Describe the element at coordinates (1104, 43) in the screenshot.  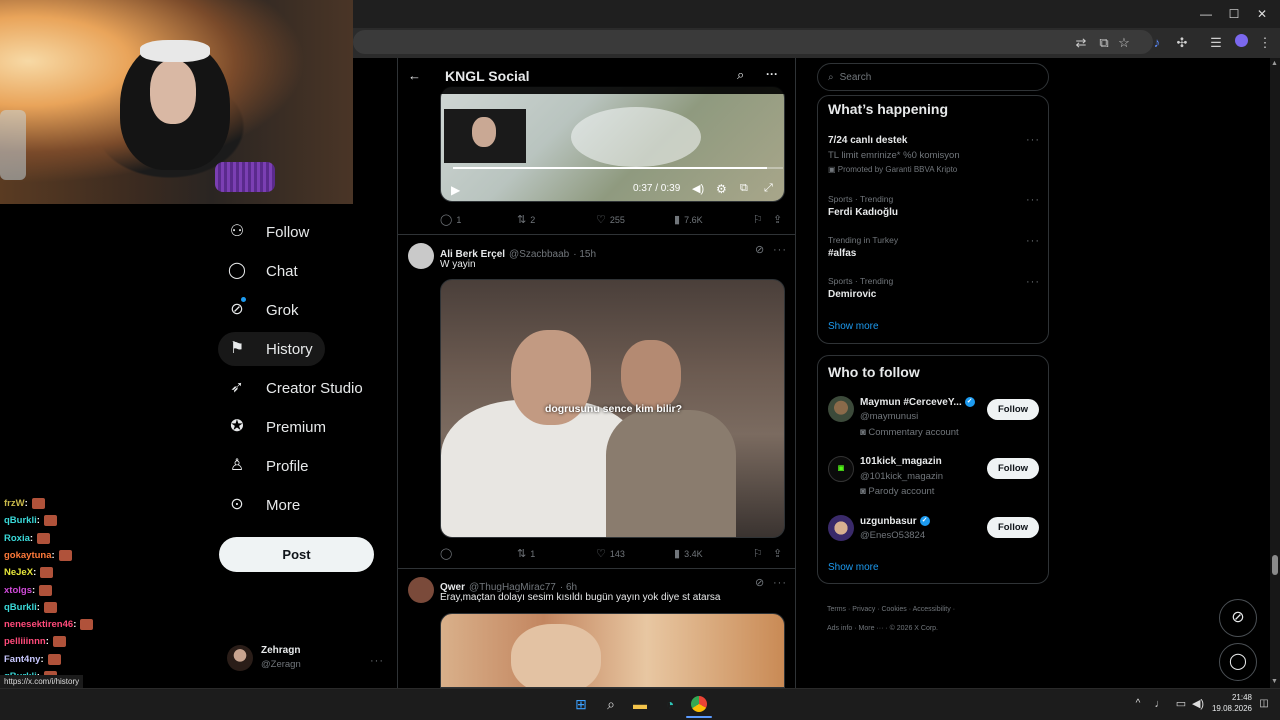
I see `install-app-icon: ⧉` at that location.